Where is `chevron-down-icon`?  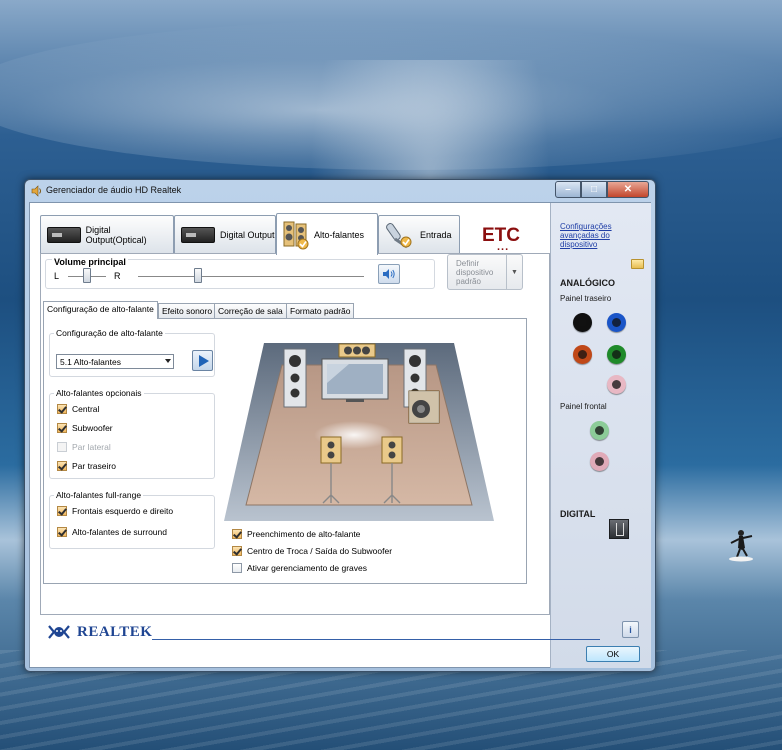
chevron-down-icon is located at coordinates (168, 361).